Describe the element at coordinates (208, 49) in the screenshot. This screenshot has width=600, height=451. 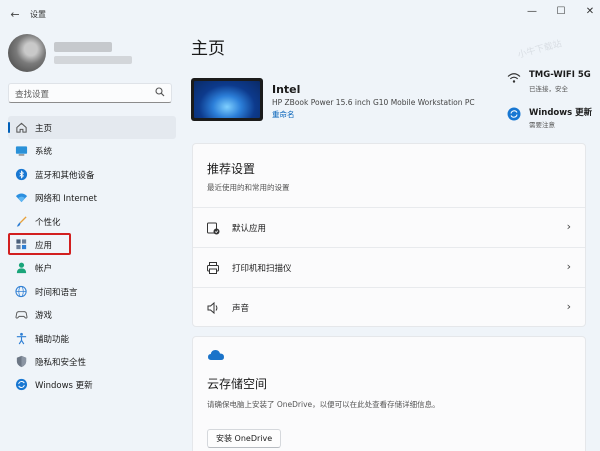
I see `page-title: 主页` at that location.